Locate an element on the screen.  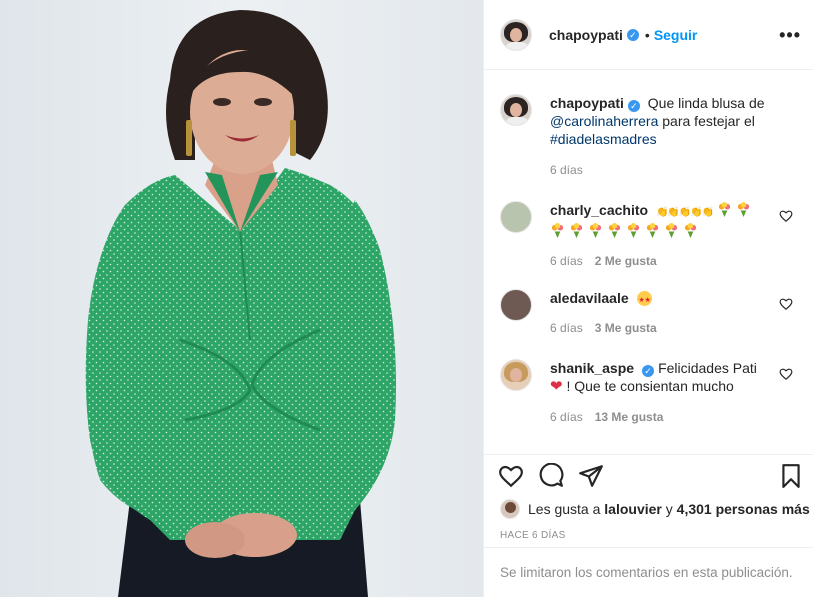
comment-item: charly_cachito 👏👏👏👏👏 6 días 2 Me gusta is located at coordinates (650, 235).